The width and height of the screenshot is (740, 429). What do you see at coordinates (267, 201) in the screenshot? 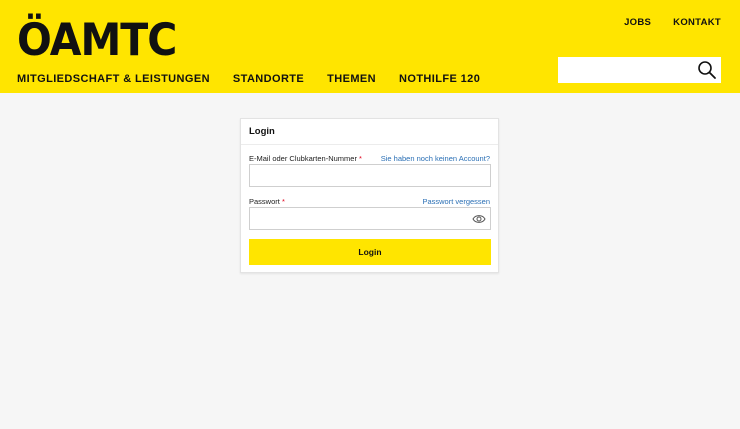
I see `password-label: Passwort *` at bounding box center [267, 201].